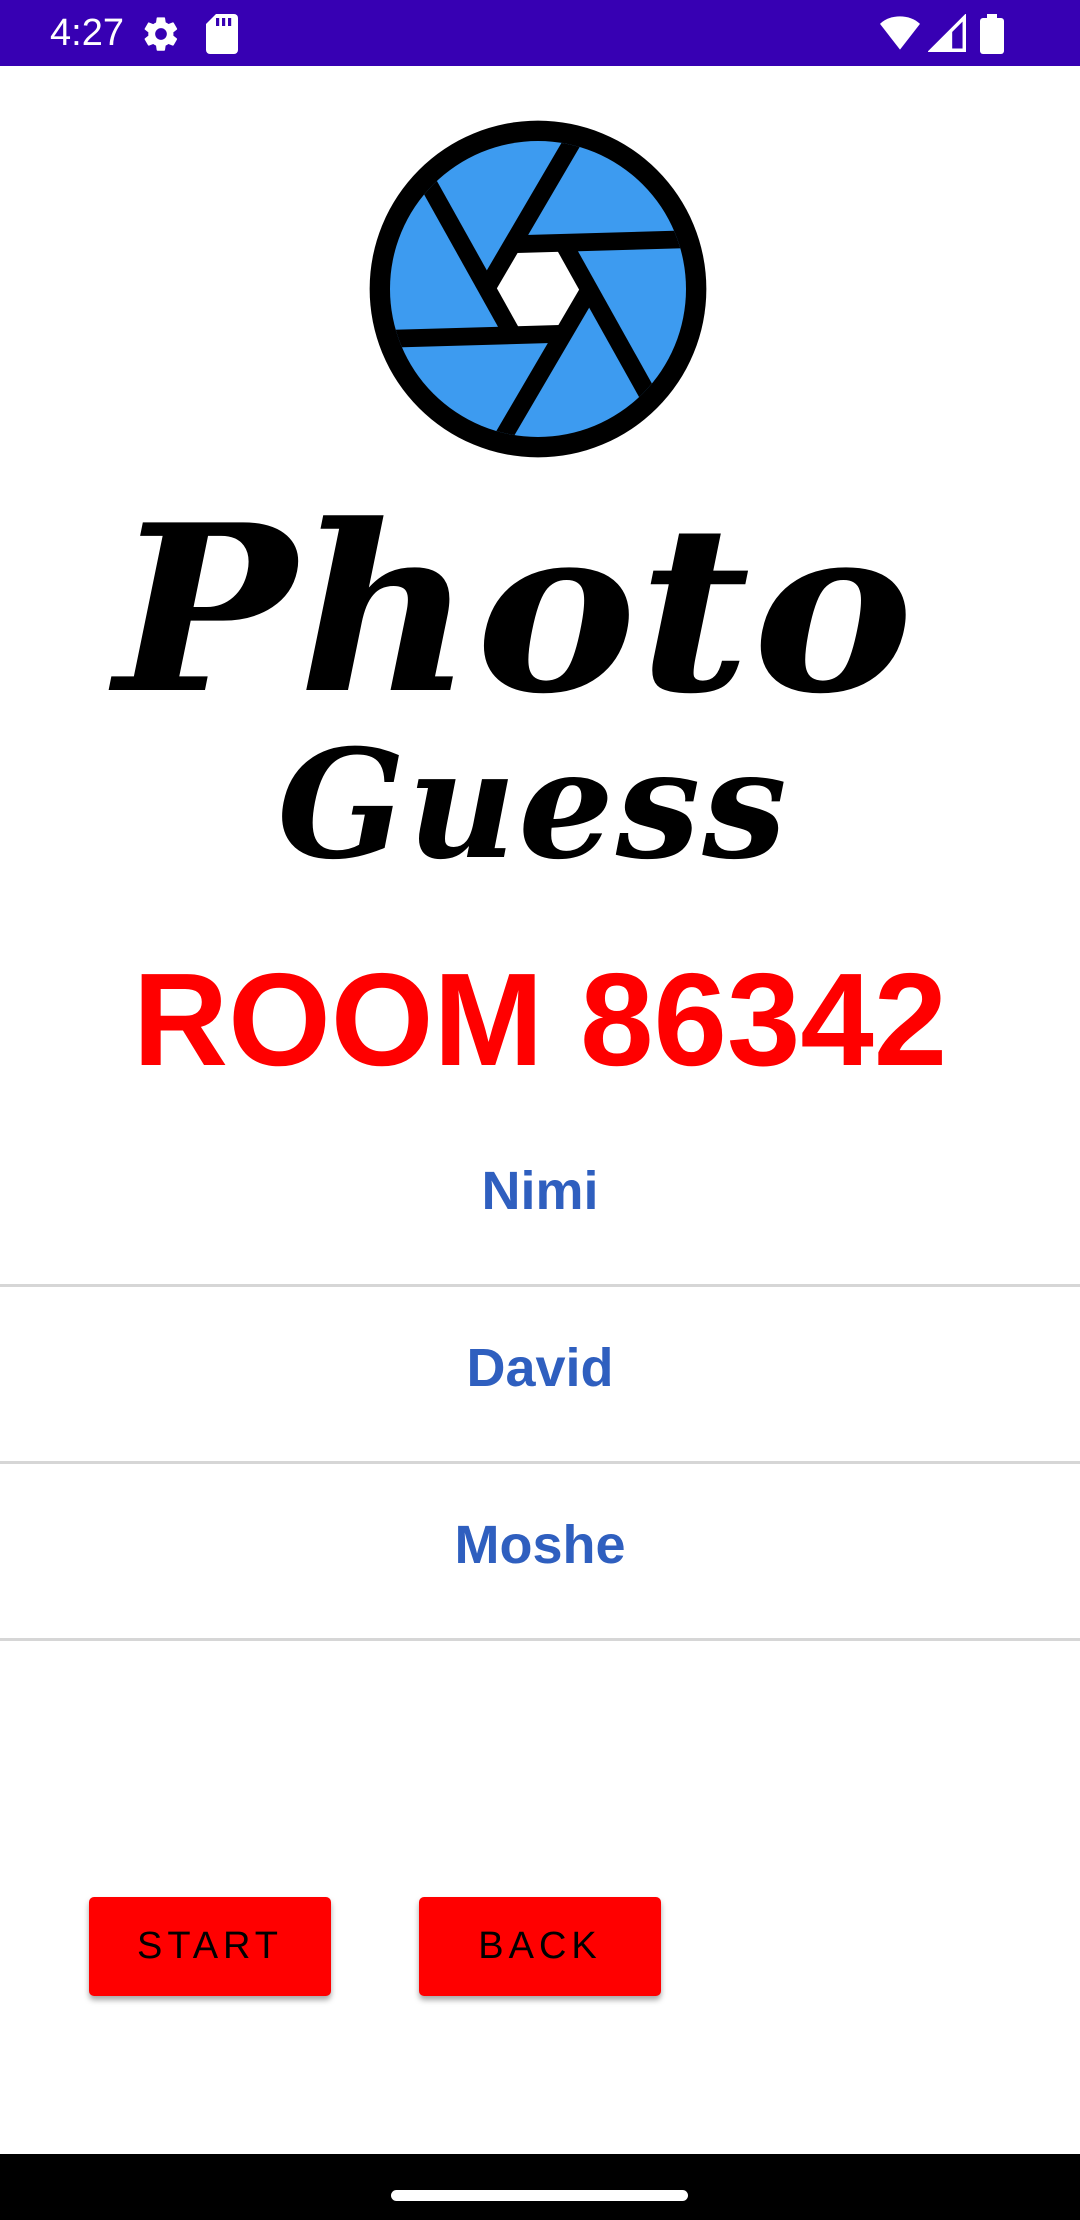 The width and height of the screenshot is (1080, 2220). What do you see at coordinates (540, 1368) in the screenshot?
I see `player-name: David` at bounding box center [540, 1368].